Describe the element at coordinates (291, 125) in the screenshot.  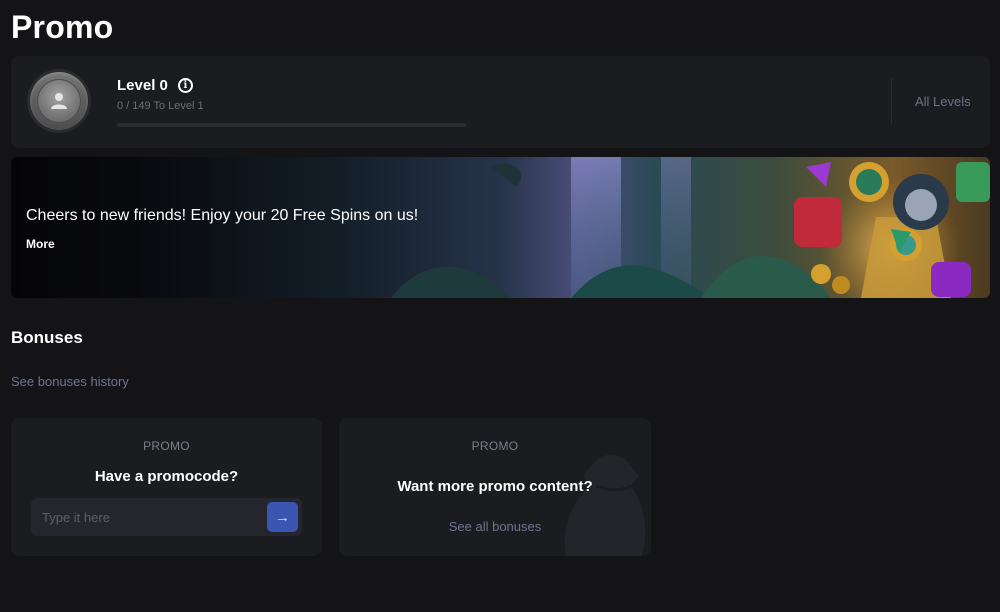
I see `level-progress-bar` at that location.